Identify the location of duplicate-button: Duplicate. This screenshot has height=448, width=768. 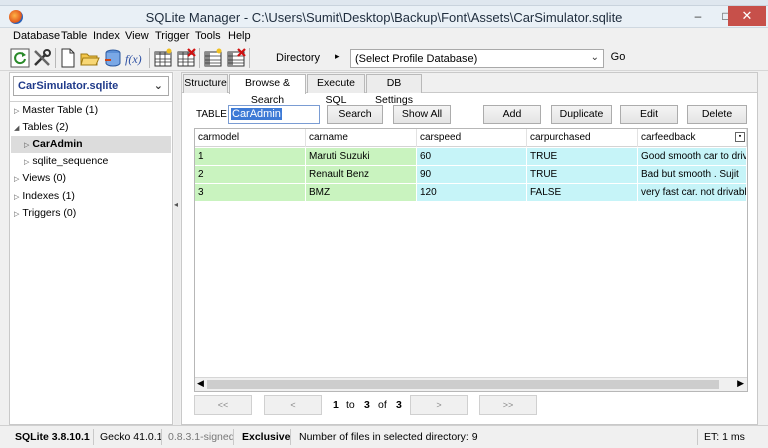
(581, 114).